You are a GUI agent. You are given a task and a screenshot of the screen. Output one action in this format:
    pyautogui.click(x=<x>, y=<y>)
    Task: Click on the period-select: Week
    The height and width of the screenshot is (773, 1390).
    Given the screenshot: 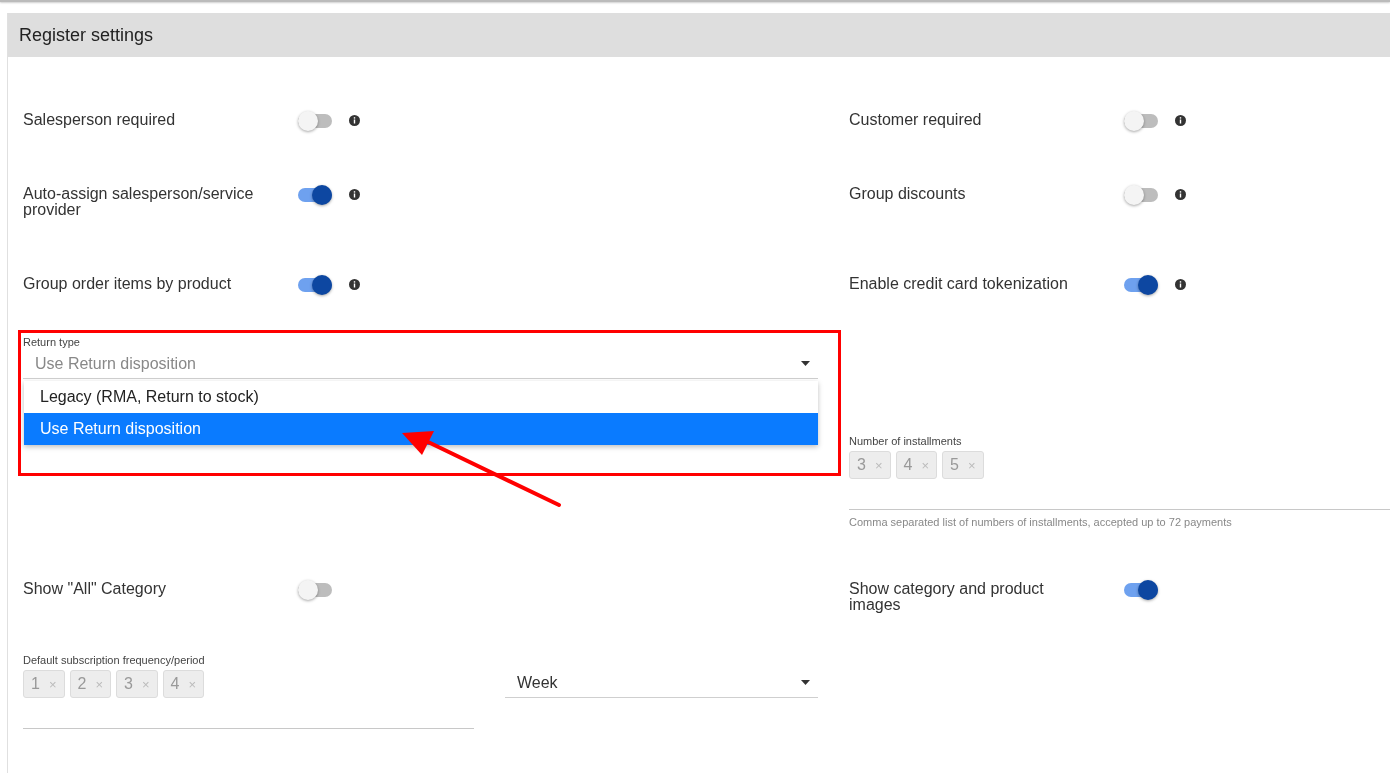 What is the action you would take?
    pyautogui.click(x=661, y=683)
    